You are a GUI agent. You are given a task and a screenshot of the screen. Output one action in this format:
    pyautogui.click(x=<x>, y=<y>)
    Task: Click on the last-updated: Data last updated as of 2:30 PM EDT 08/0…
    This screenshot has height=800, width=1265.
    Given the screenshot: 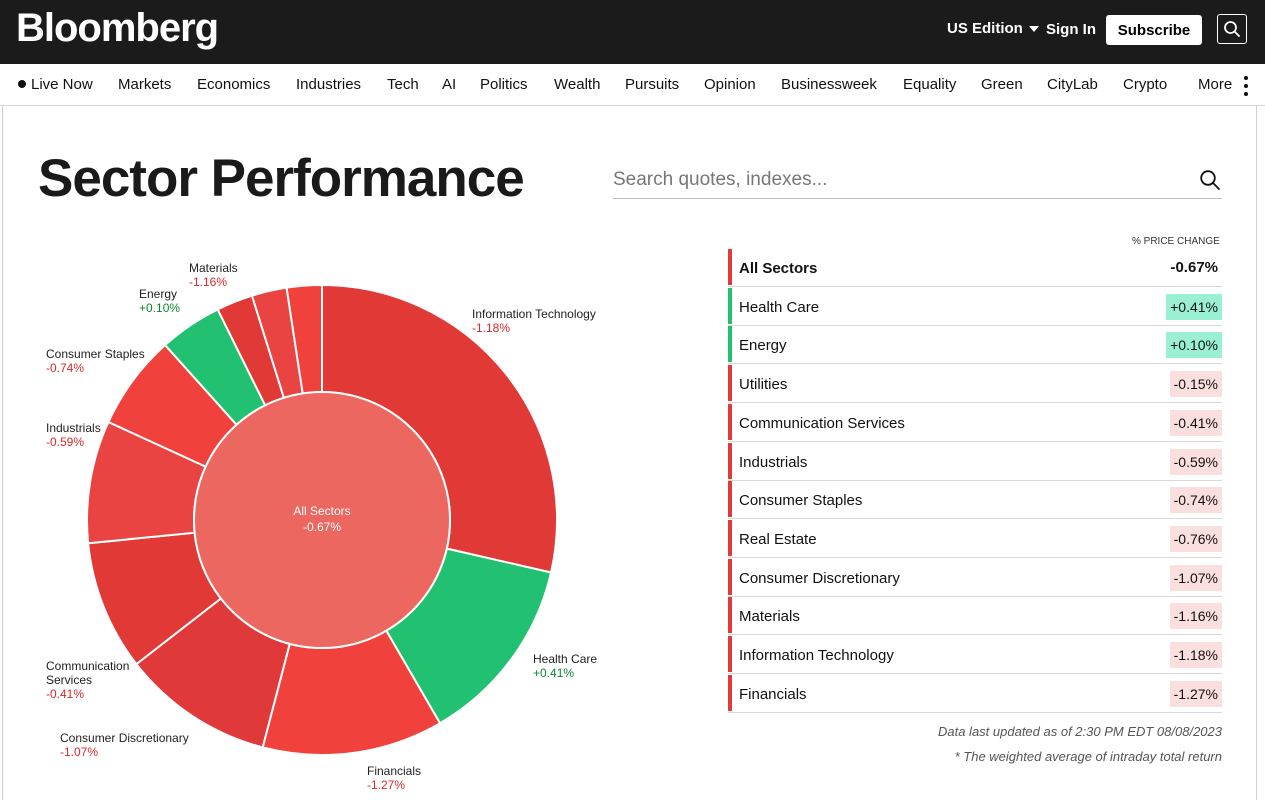 What is the action you would take?
    pyautogui.click(x=1079, y=731)
    